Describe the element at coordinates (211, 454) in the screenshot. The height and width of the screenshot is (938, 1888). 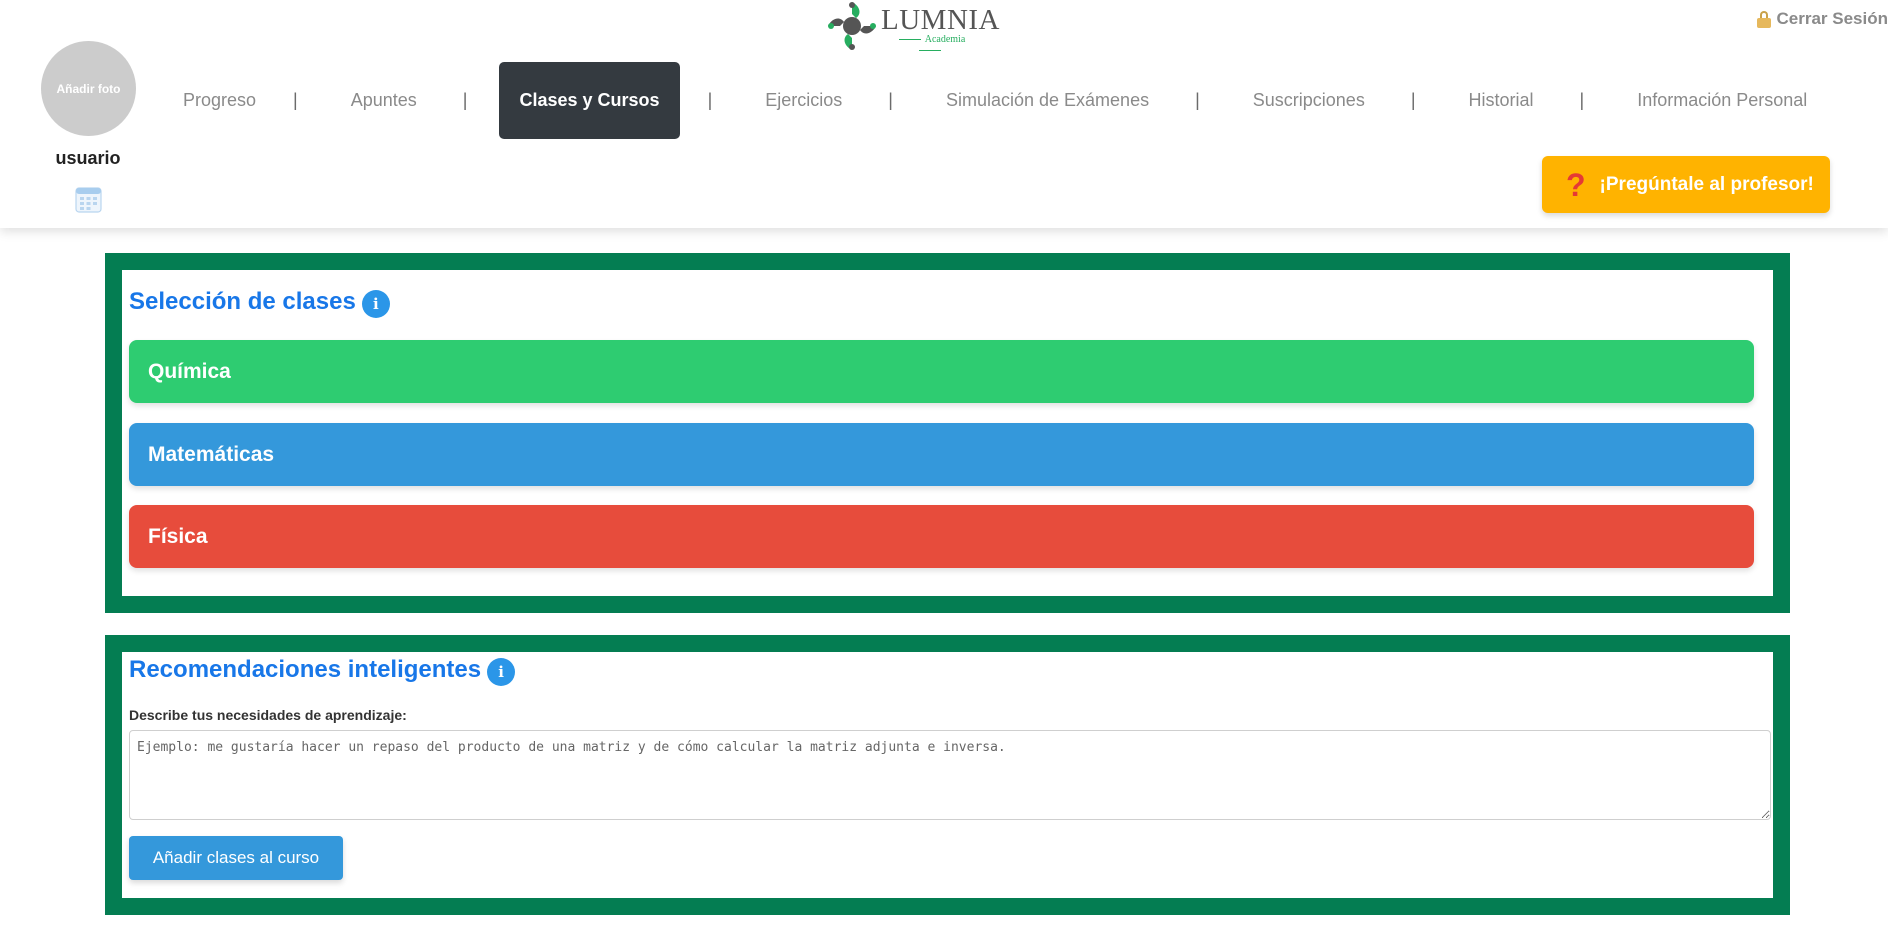
I see `class-item-label: Matemáticas` at that location.